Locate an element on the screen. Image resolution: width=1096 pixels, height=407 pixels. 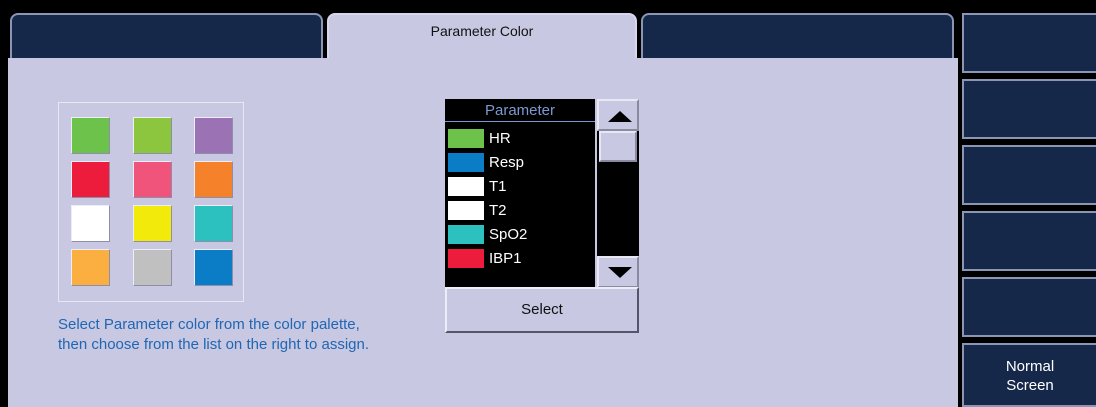
parameter-list-header: Parameter is located at coordinates (520, 111).